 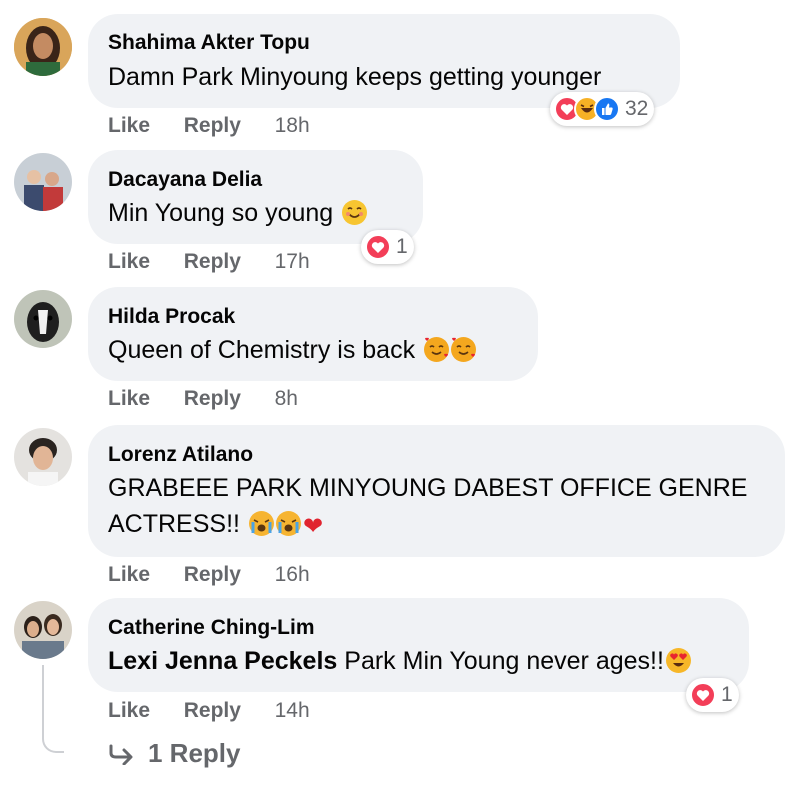 I want to click on comment-text-content: Queen of Chemistry is back, so click(x=262, y=350).